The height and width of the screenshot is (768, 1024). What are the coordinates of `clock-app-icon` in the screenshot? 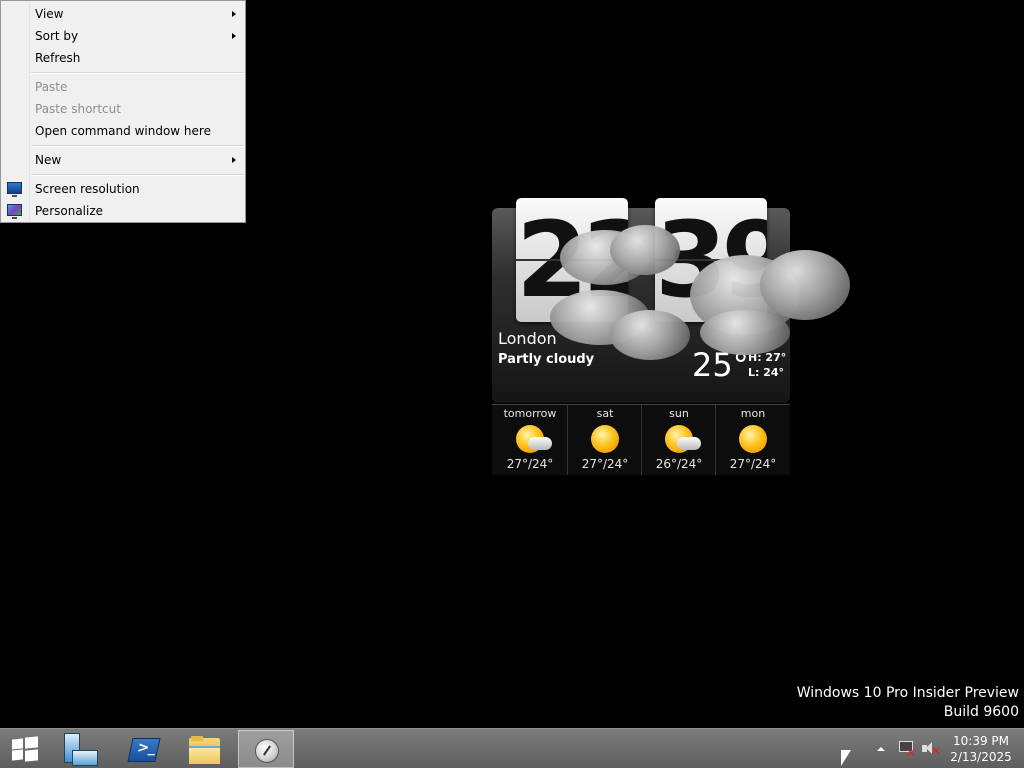 It's located at (267, 751).